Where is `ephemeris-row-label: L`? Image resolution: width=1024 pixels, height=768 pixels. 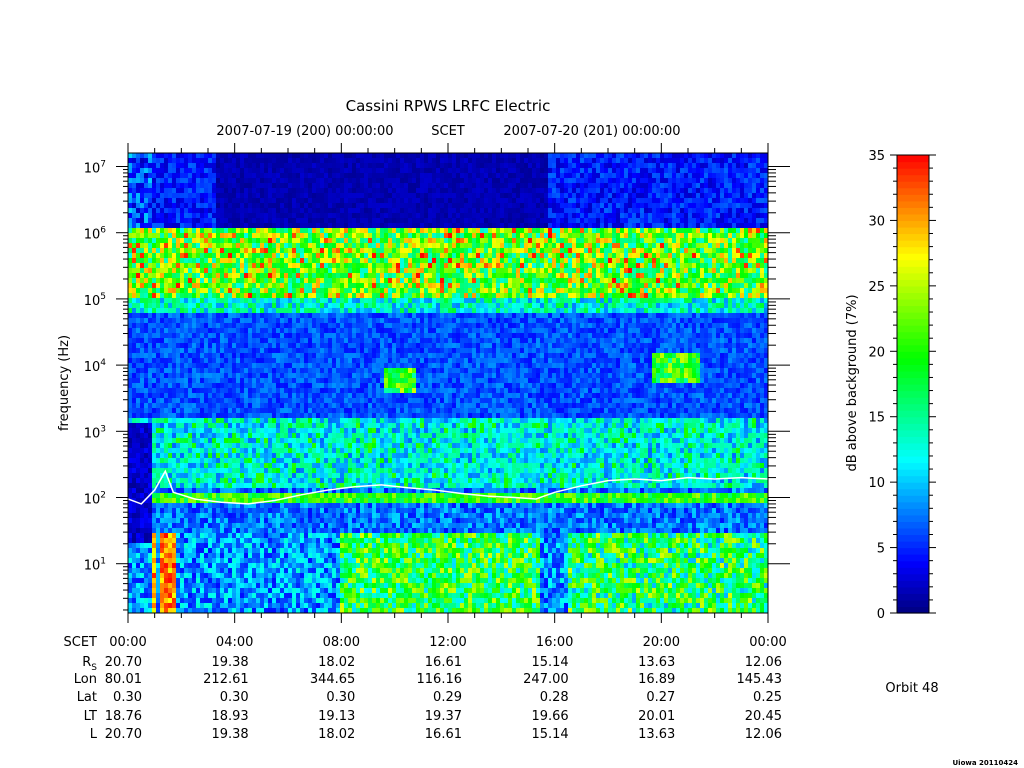
ephemeris-row-label: L is located at coordinates (94, 734).